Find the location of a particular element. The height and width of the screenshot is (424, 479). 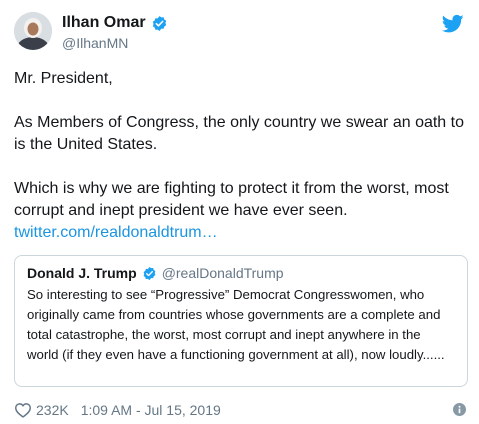

tweet-header: Ilhan Omar @IlhanMN is located at coordinates (239, 32).